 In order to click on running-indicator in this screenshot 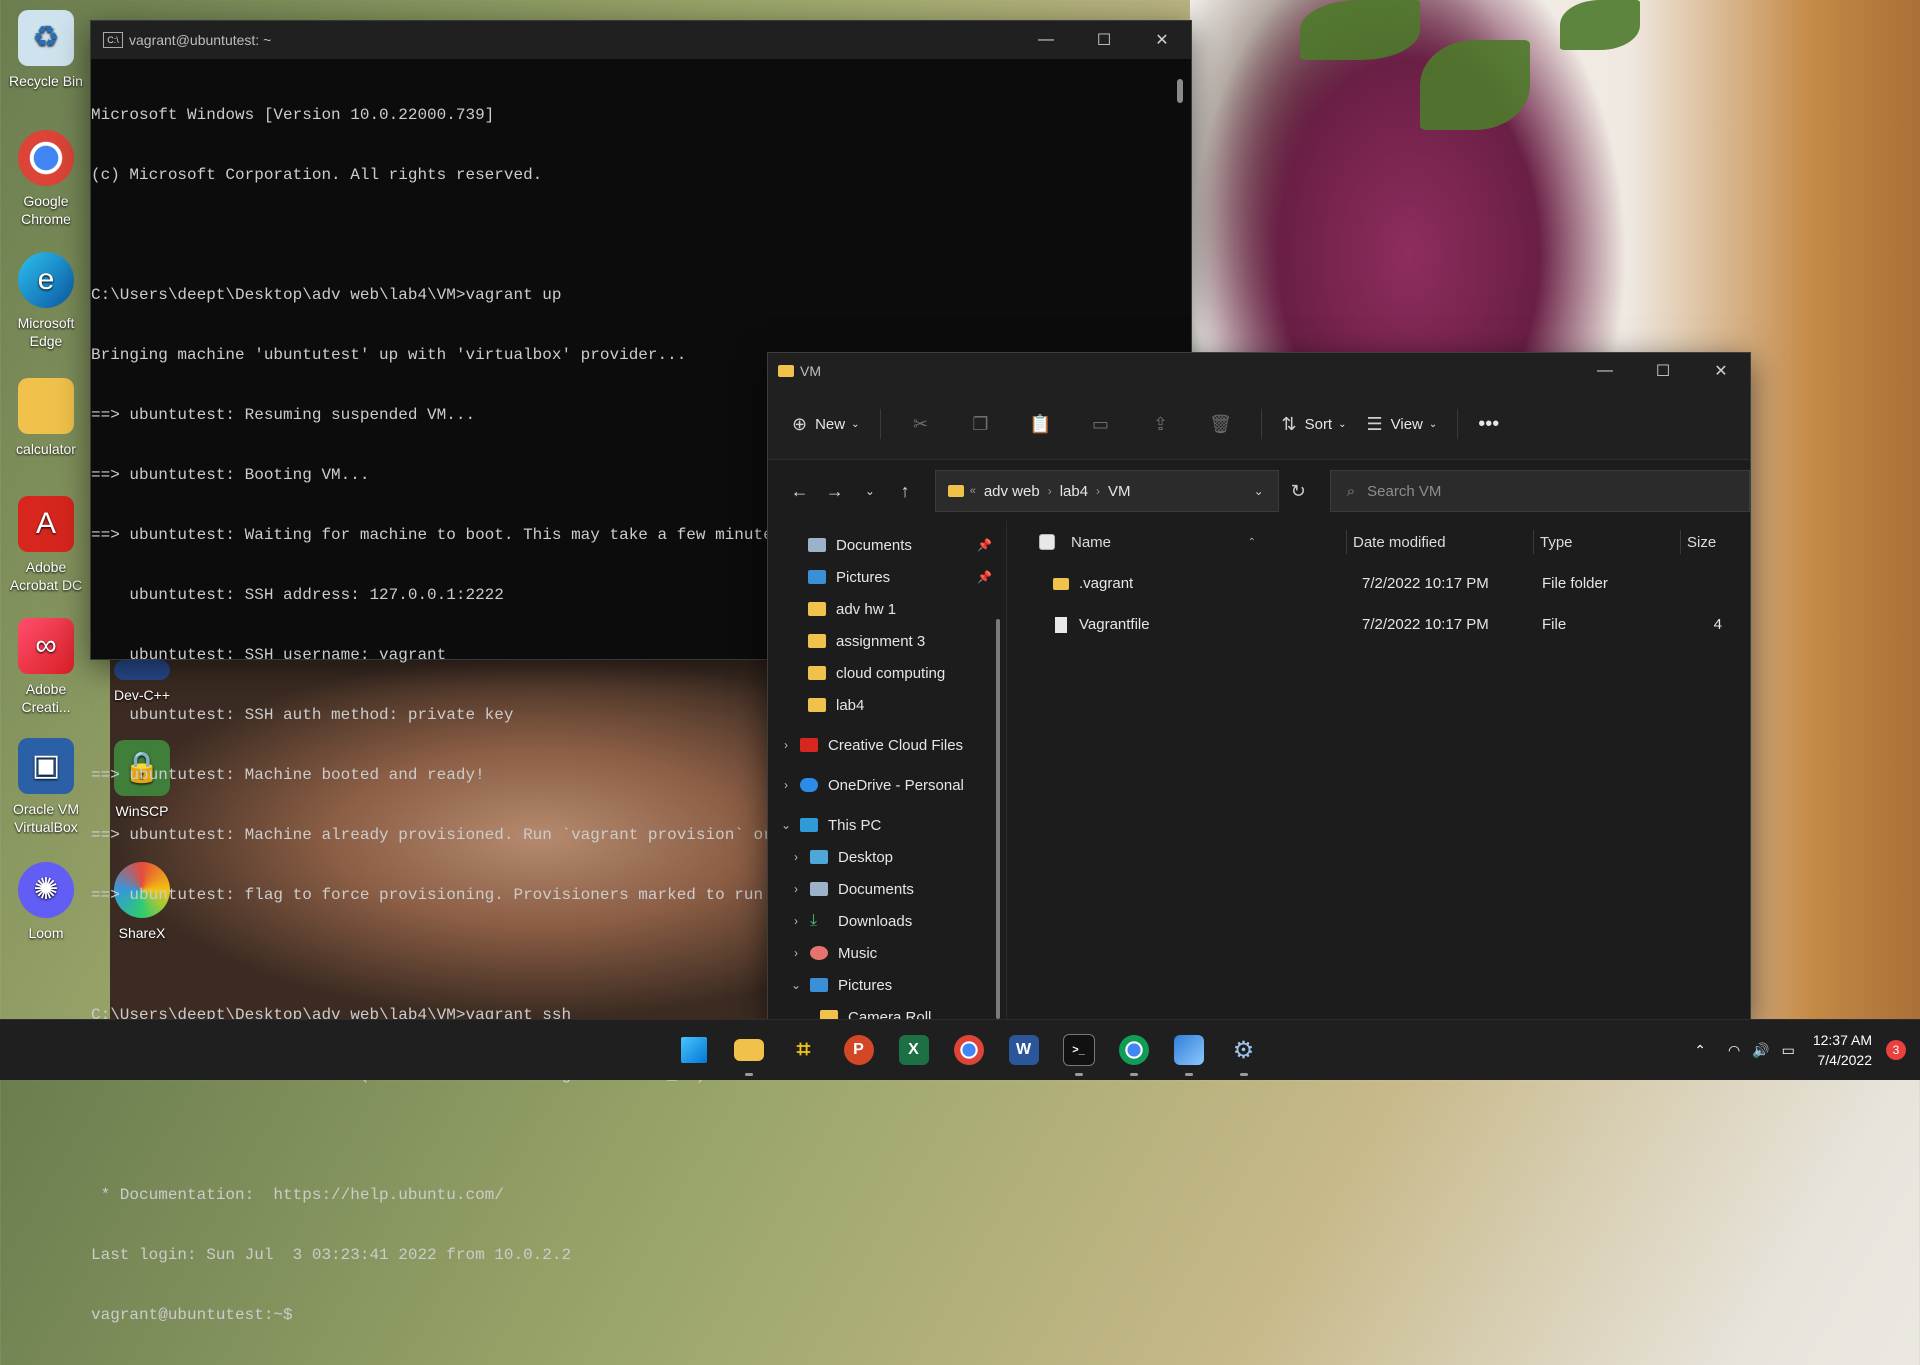, I will do `click(1188, 1074)`.